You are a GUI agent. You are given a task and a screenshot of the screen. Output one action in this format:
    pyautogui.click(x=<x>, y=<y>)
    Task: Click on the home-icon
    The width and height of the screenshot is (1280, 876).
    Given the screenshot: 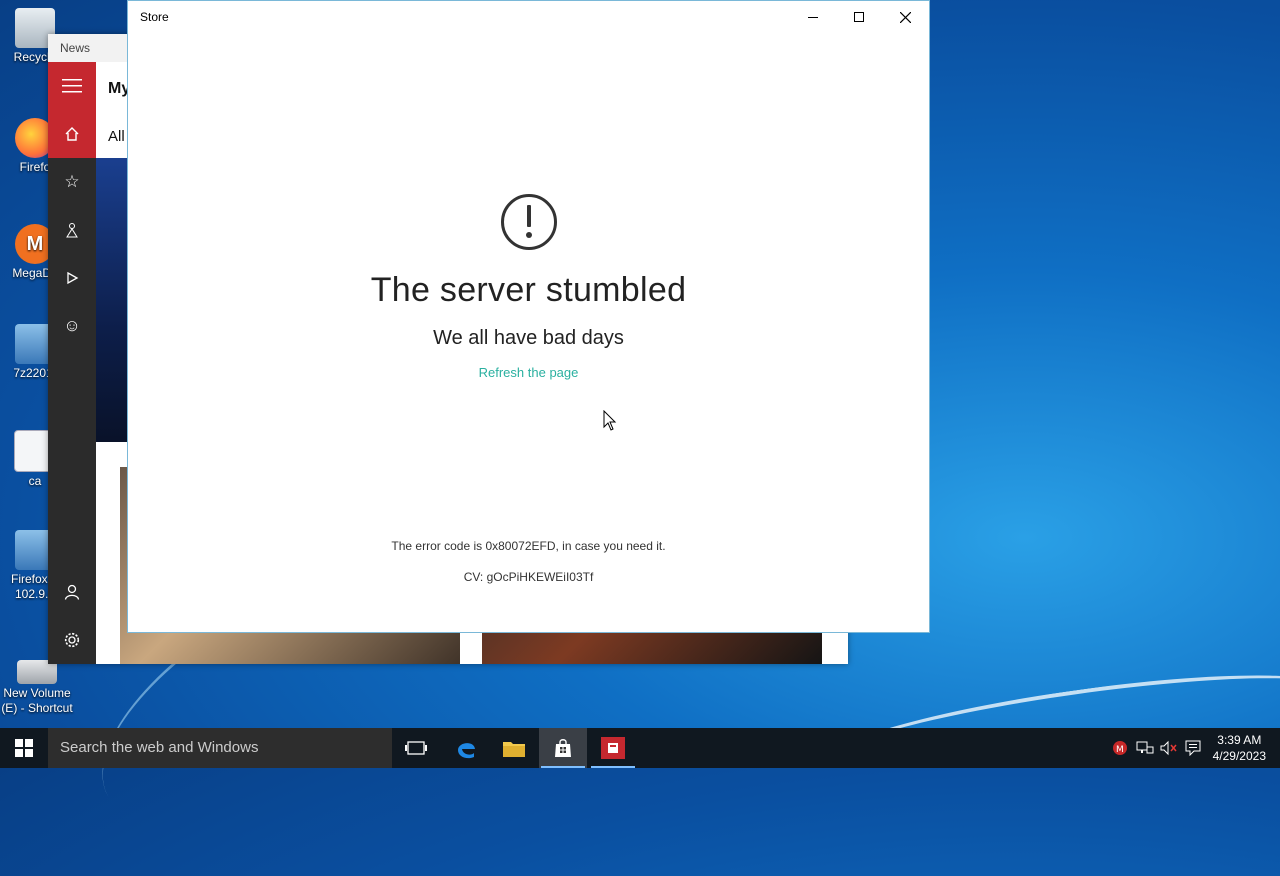 What is the action you would take?
    pyautogui.click(x=72, y=134)
    